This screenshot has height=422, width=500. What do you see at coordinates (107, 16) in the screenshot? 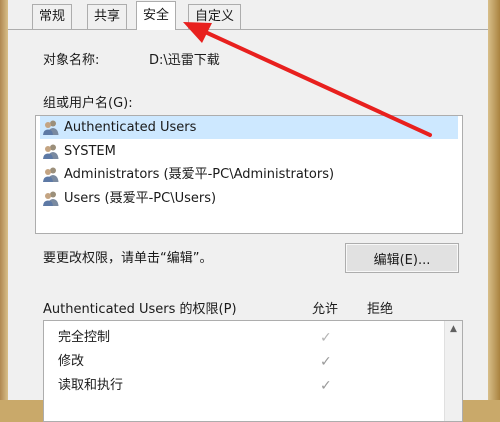
I see `tab-sharing: 共享` at bounding box center [107, 16].